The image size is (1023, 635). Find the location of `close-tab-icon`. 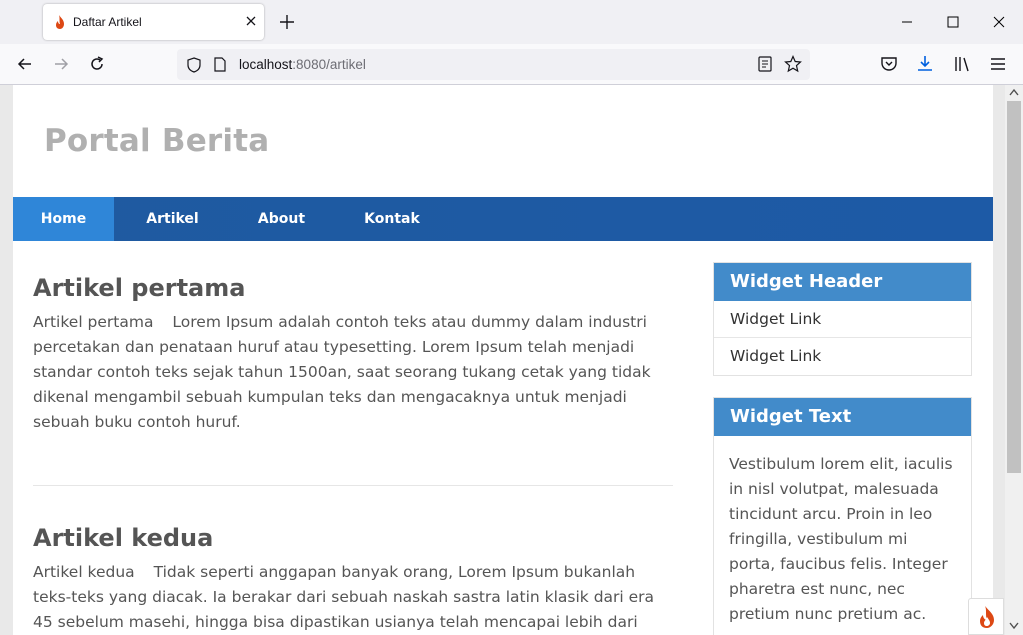

close-tab-icon is located at coordinates (251, 21).